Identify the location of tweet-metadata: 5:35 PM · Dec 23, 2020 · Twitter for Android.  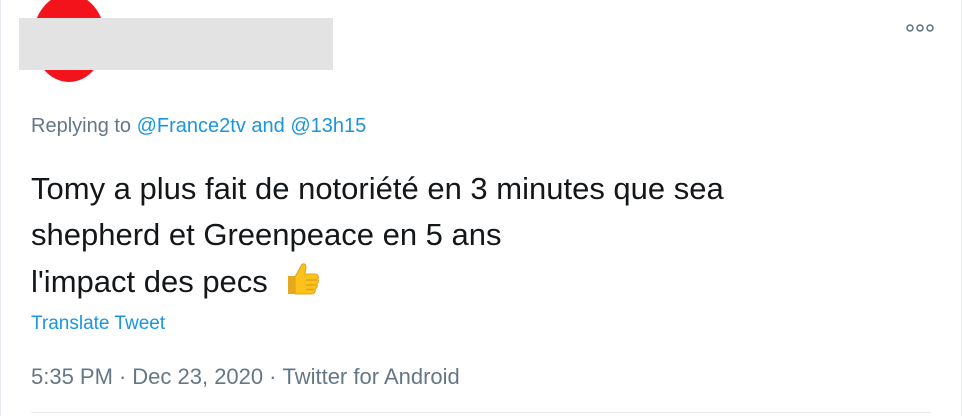
(245, 377).